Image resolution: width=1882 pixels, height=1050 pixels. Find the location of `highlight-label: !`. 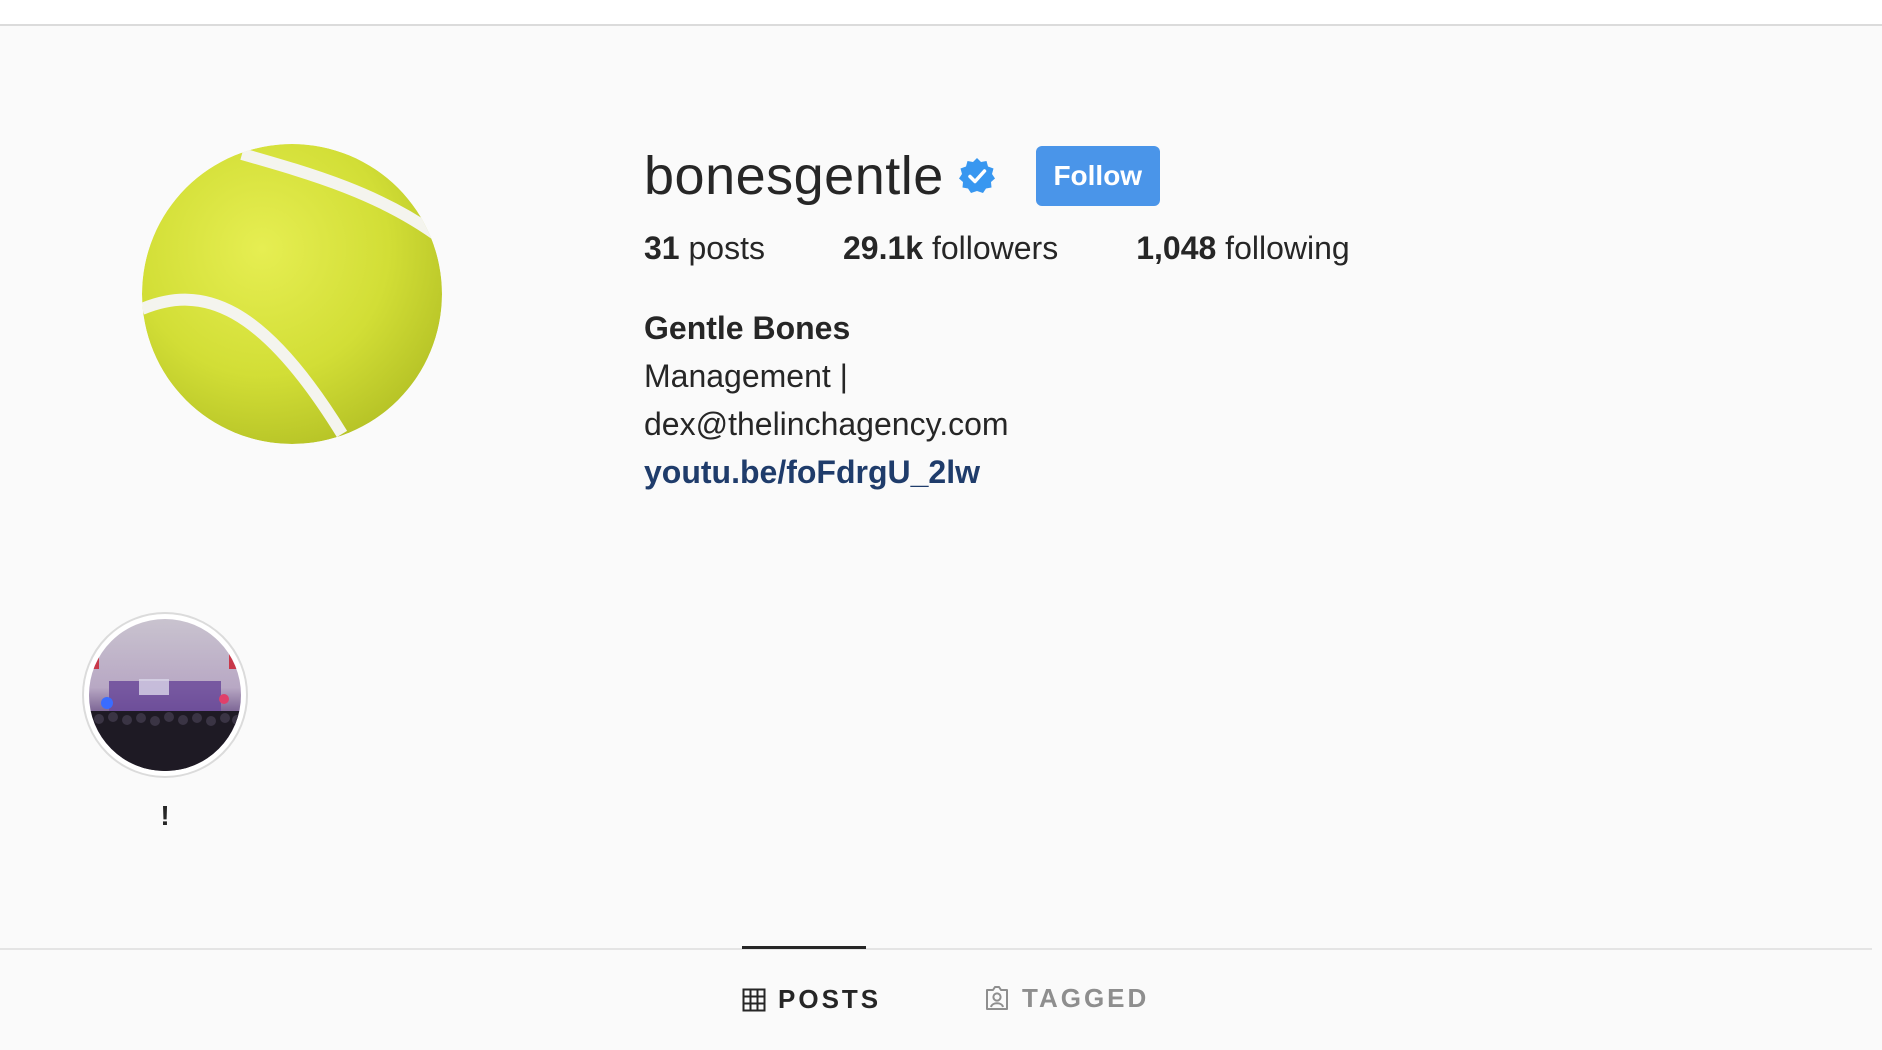

highlight-label: ! is located at coordinates (165, 815).